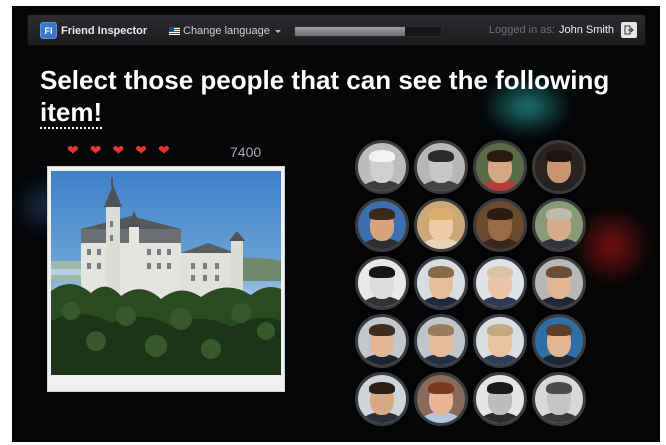  I want to click on user-name: John Smith, so click(586, 30).